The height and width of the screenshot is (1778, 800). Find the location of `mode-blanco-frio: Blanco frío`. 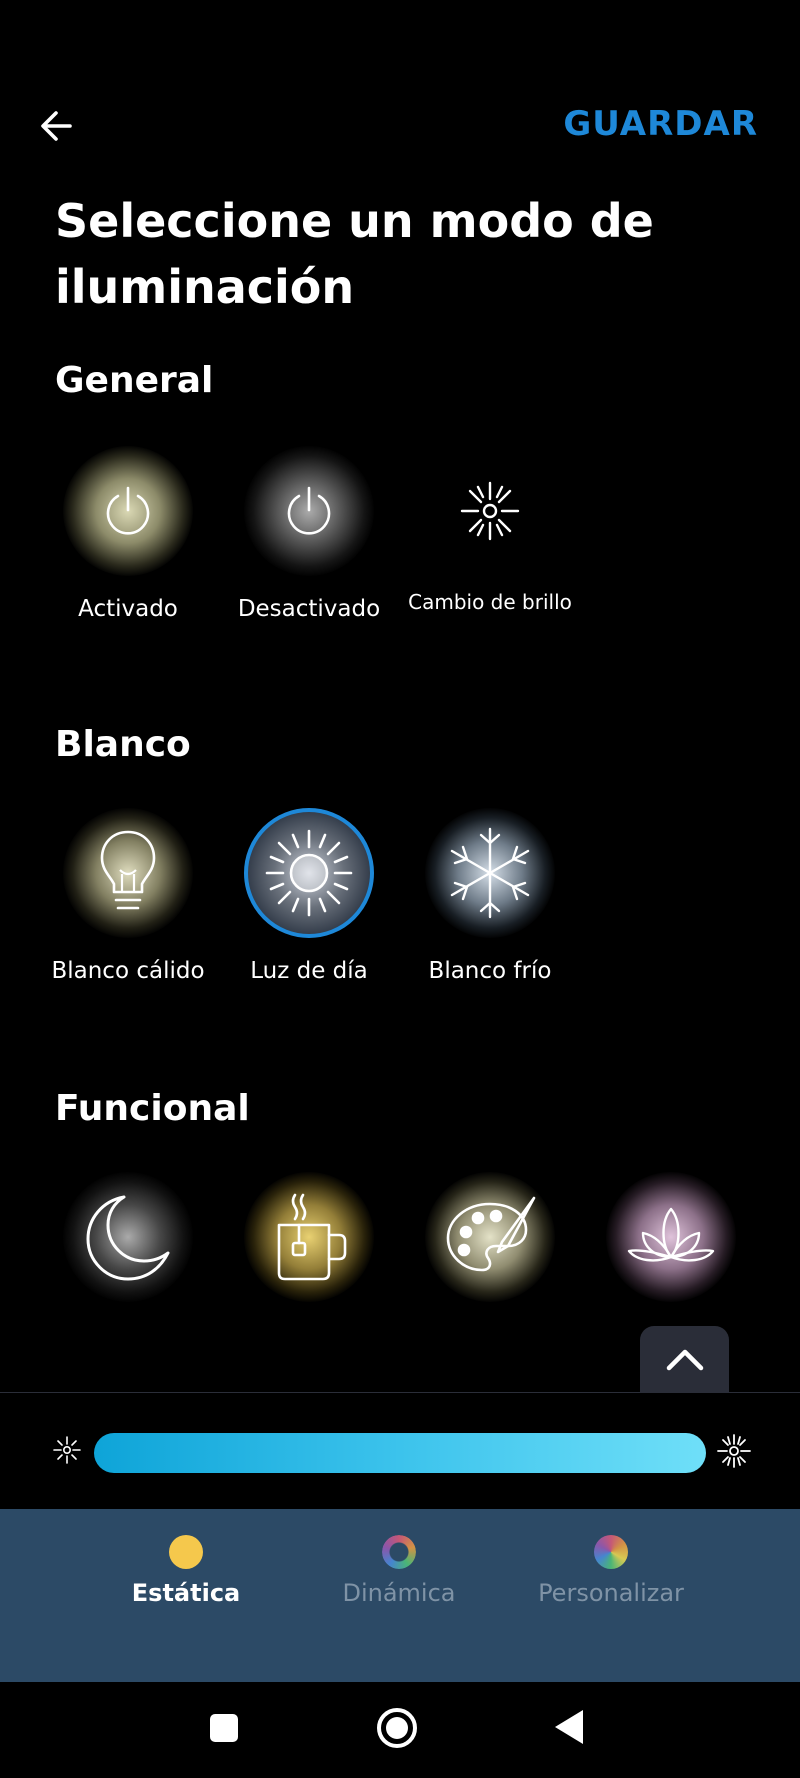

mode-blanco-frio: Blanco frío is located at coordinates (490, 896).